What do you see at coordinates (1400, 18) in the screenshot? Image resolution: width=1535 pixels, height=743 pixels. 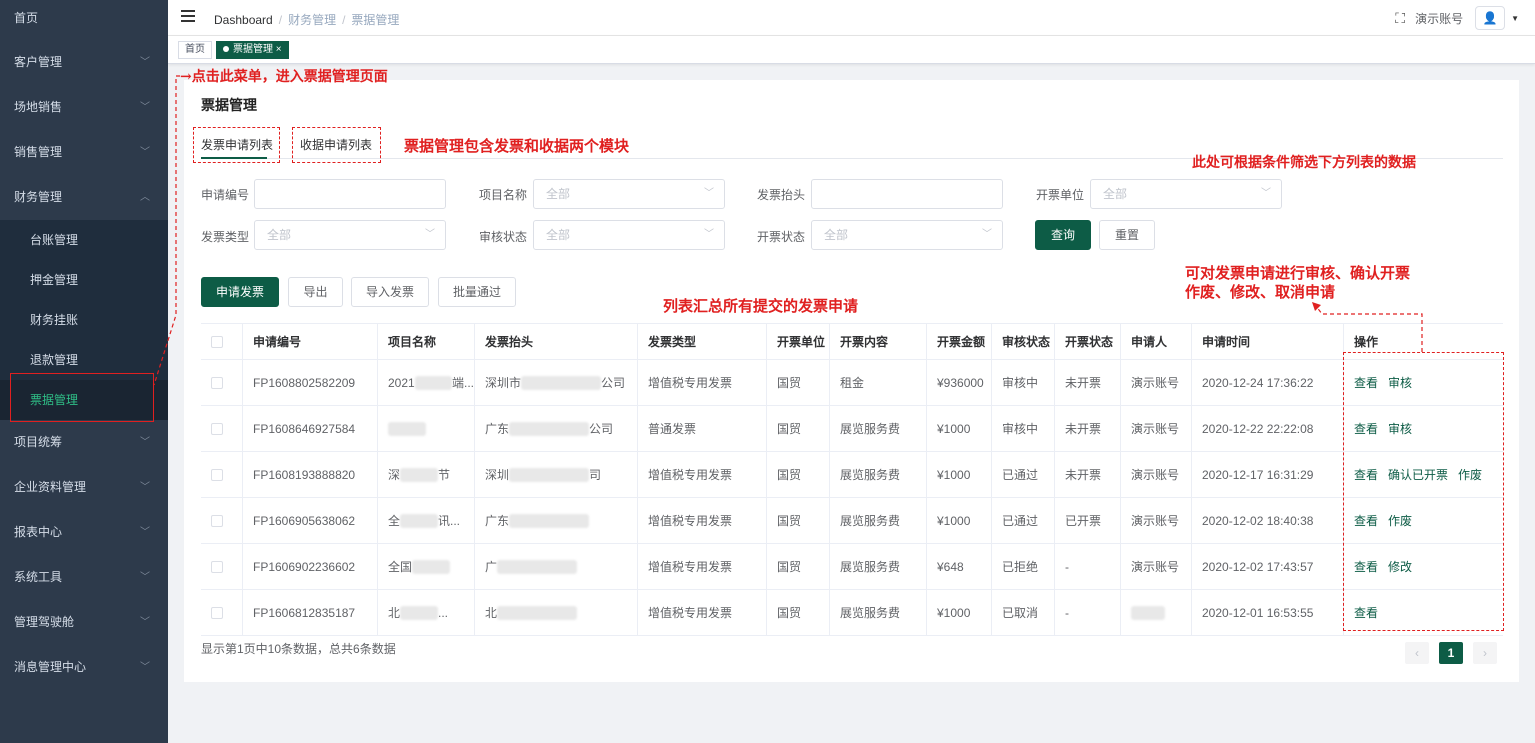 I see `fullscreen-icon: ⛶` at bounding box center [1400, 18].